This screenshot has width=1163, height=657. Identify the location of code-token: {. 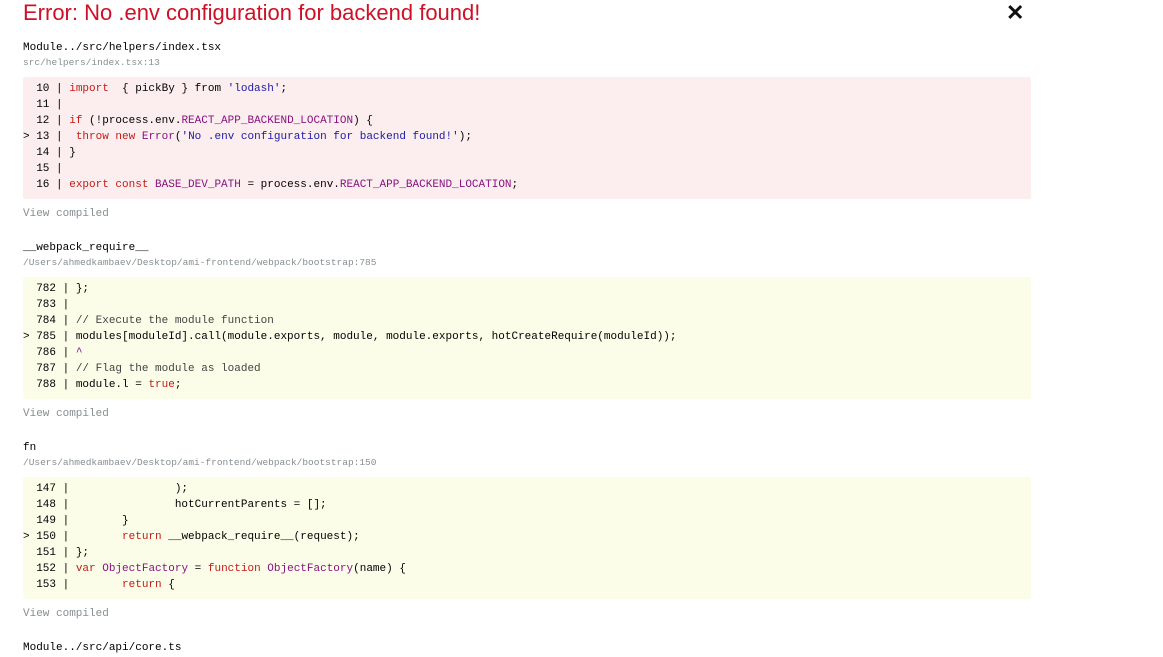
(168, 585).